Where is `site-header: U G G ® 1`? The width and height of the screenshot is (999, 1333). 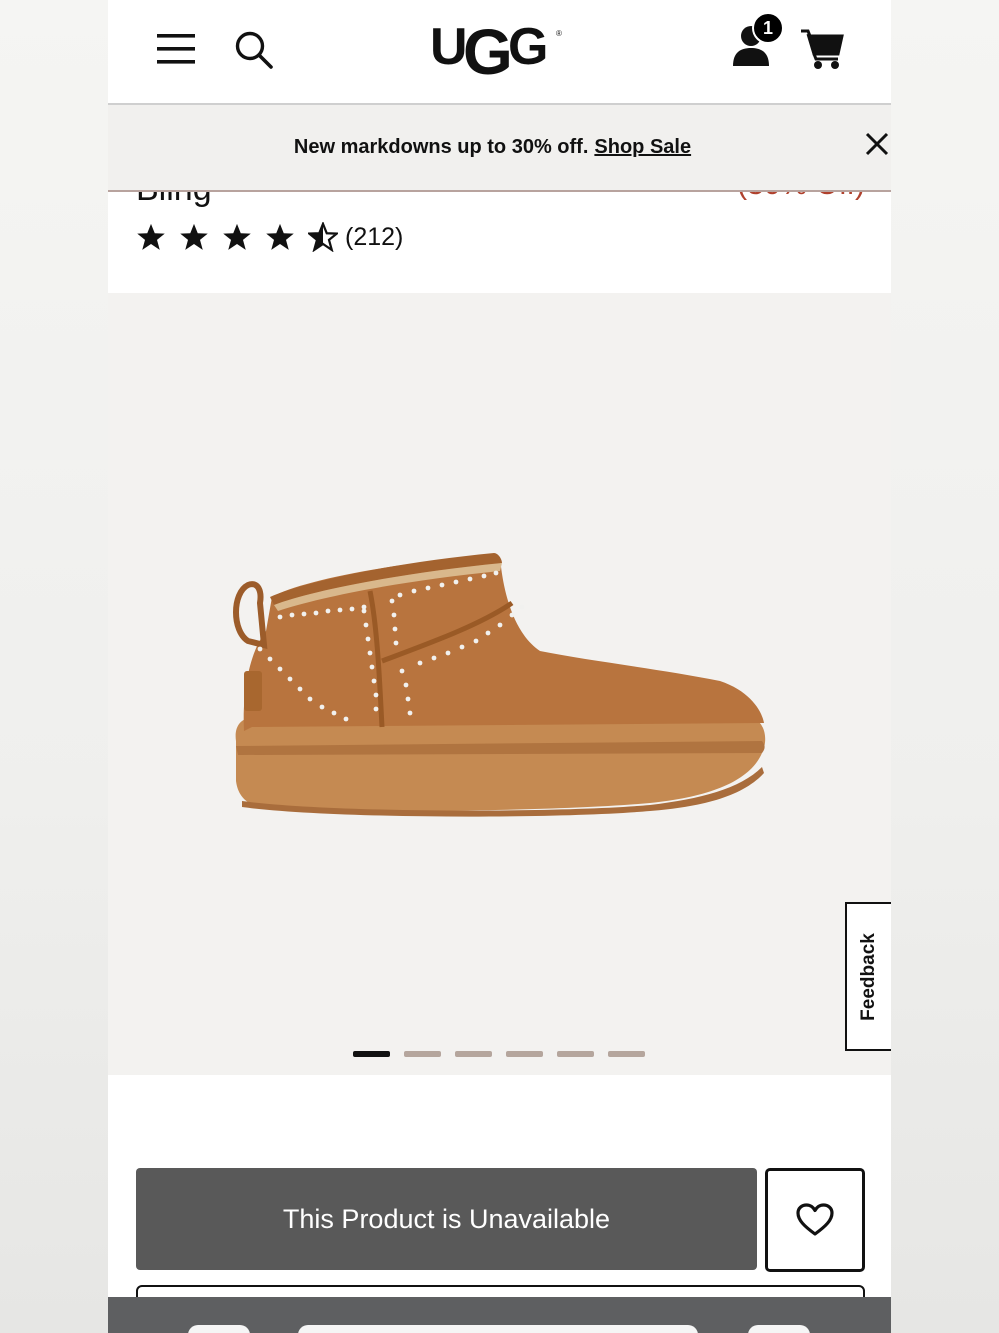
site-header: U G G ® 1 is located at coordinates (499, 52).